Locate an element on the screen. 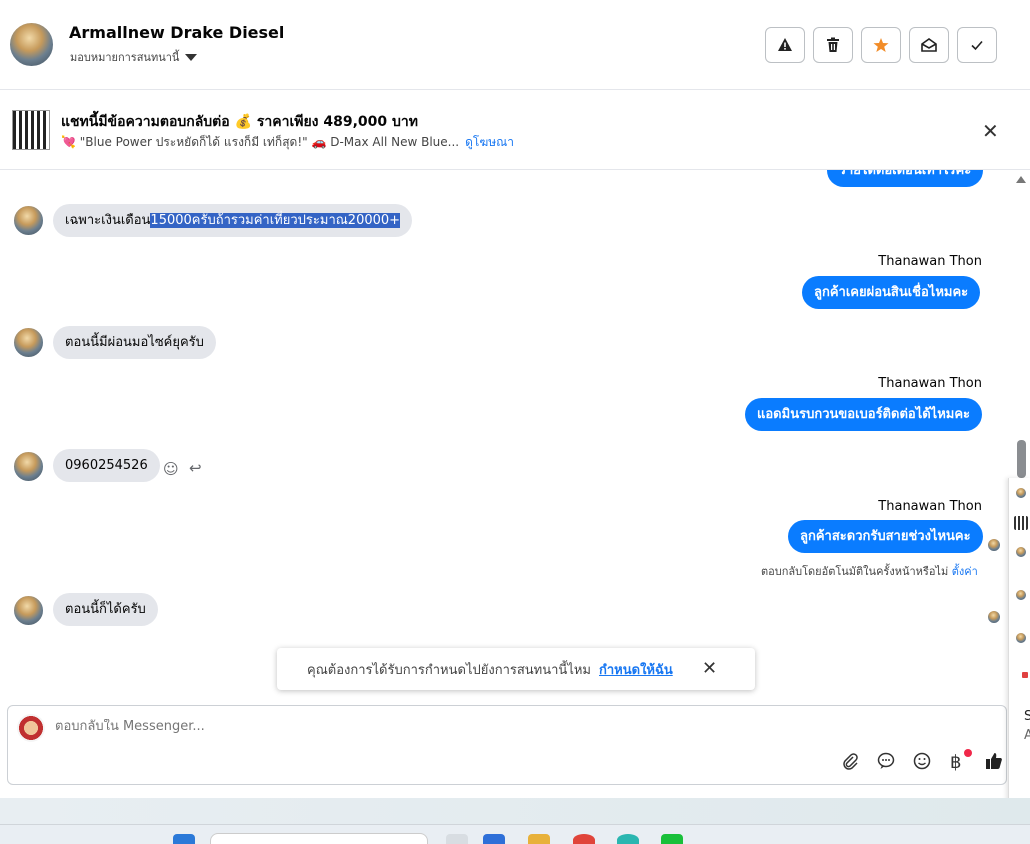 This screenshot has width=1030, height=844. caret-down-icon is located at coordinates (191, 57).